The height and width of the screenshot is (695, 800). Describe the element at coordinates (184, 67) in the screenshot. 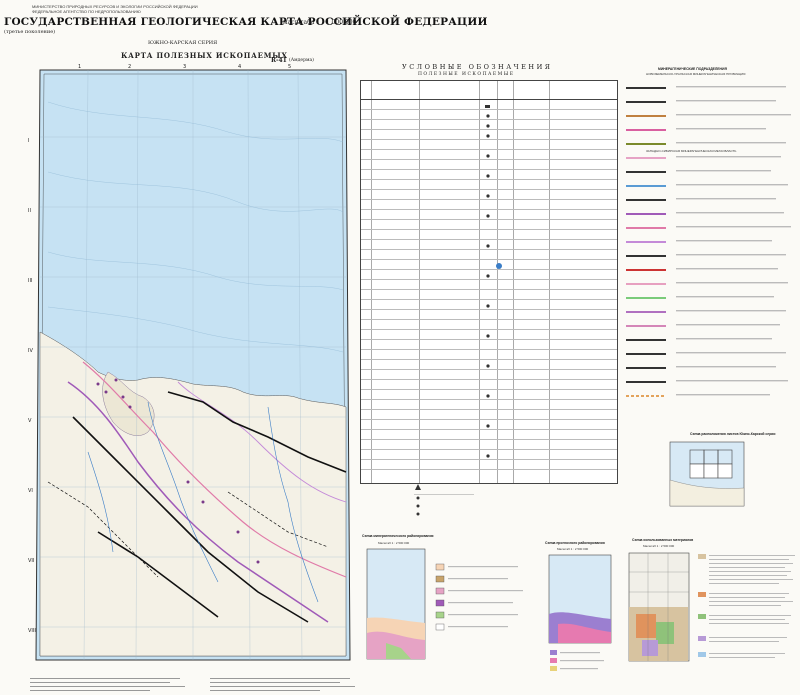

I see `svg-text: 3` at that location.